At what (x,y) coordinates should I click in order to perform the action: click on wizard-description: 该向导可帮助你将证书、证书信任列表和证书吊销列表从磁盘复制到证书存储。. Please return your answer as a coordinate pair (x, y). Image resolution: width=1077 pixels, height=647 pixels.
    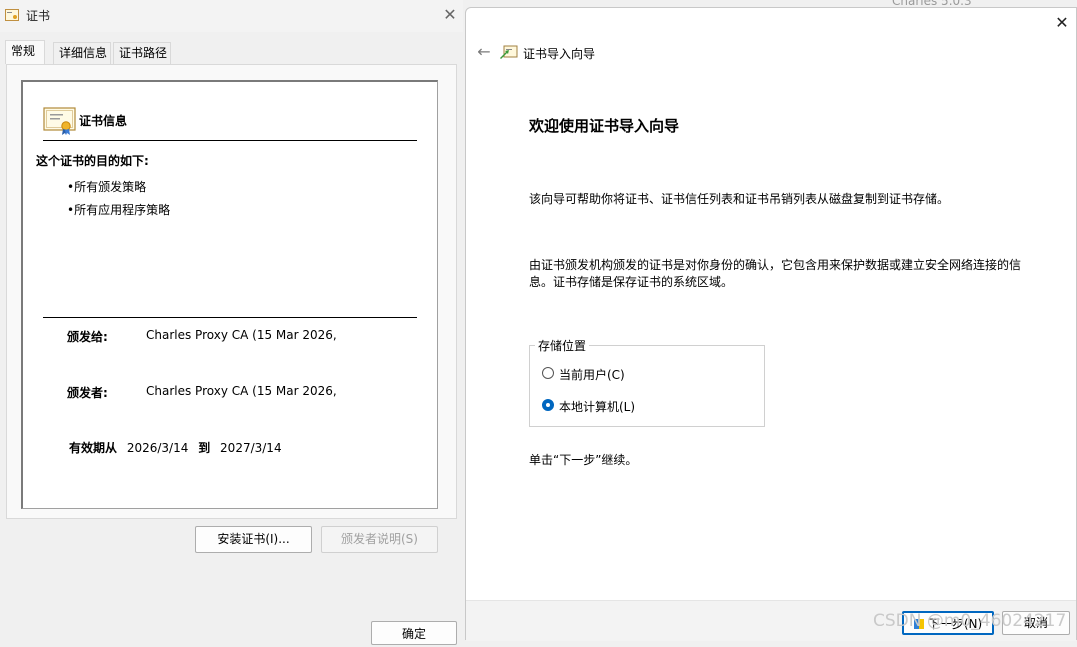
    Looking at the image, I should click on (739, 199).